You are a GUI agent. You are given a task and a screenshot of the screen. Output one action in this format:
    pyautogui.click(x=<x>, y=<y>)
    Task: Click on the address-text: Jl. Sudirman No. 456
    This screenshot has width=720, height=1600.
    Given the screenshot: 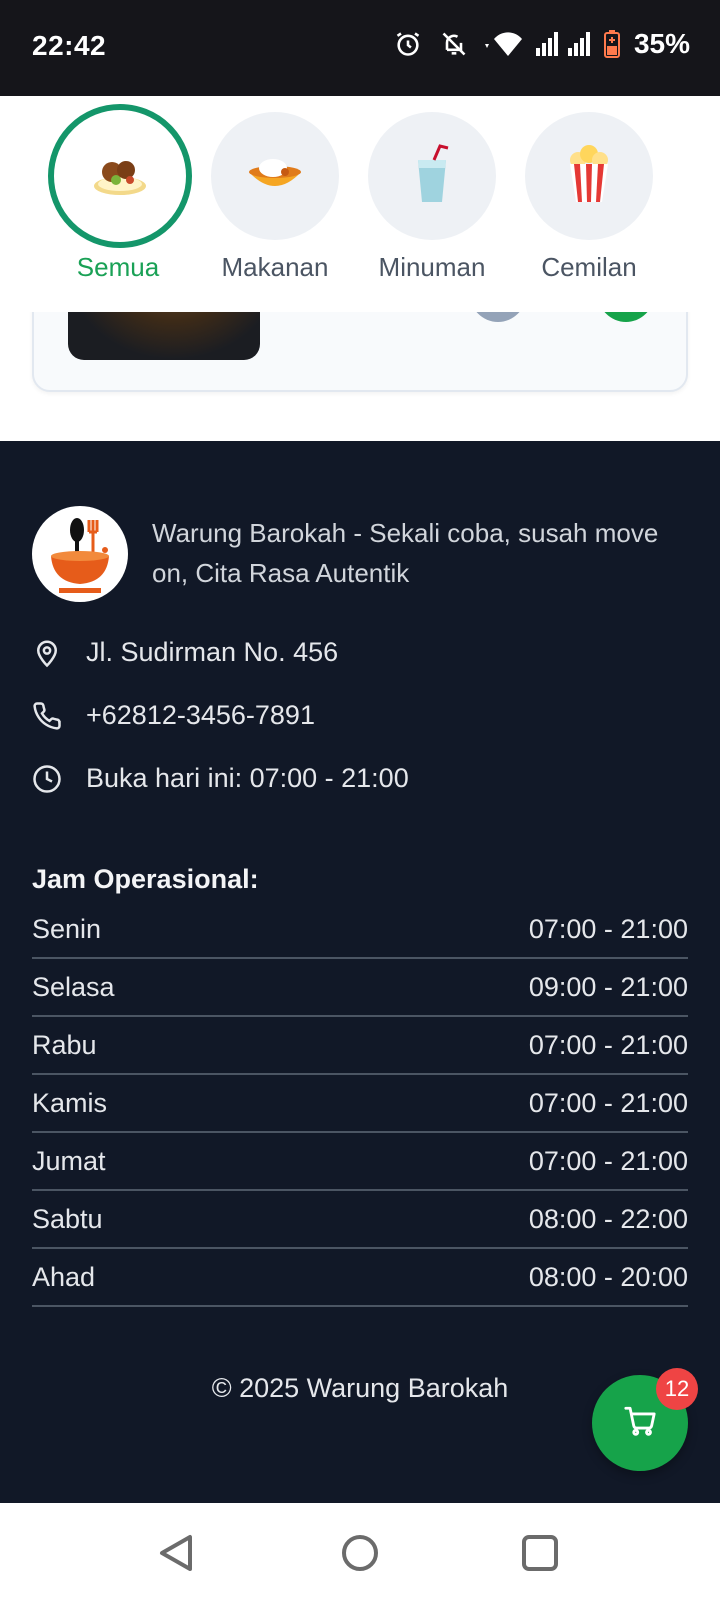 What is the action you would take?
    pyautogui.click(x=212, y=652)
    